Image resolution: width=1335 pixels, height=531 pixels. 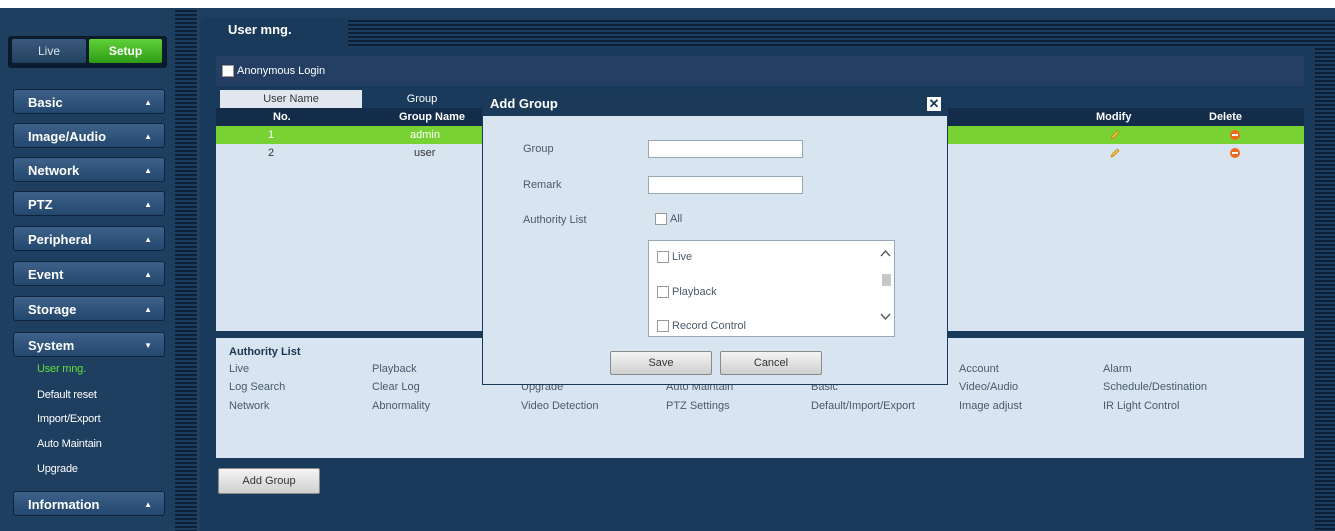 What do you see at coordinates (61, 369) in the screenshot?
I see `submenu-user-mng: User mng.` at bounding box center [61, 369].